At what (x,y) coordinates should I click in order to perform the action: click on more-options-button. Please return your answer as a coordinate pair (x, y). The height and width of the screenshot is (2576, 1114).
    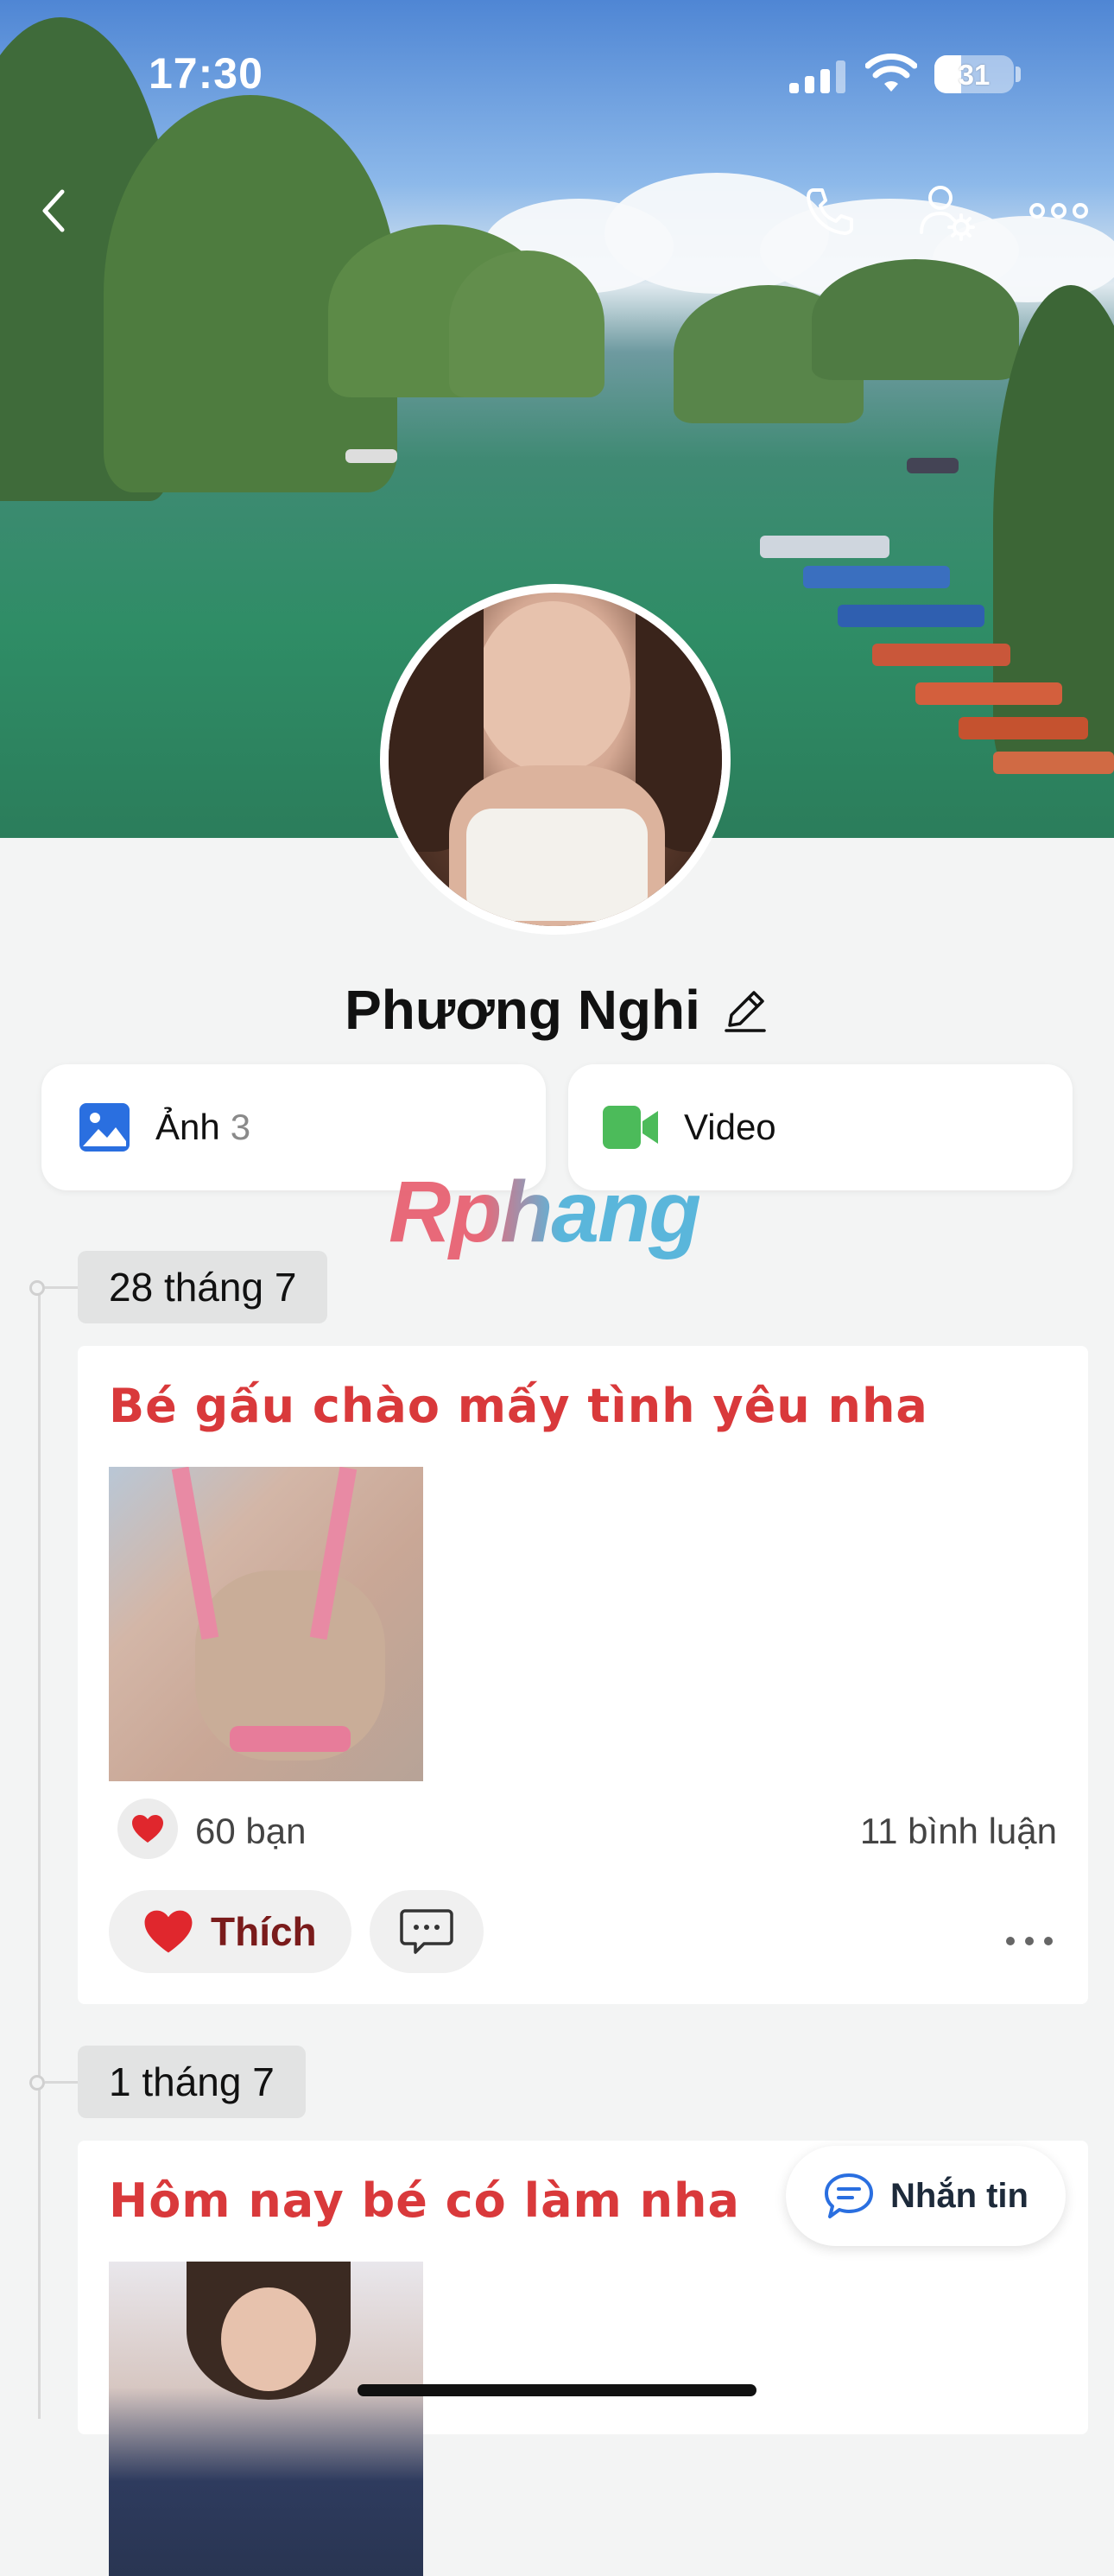
    Looking at the image, I should click on (1058, 210).